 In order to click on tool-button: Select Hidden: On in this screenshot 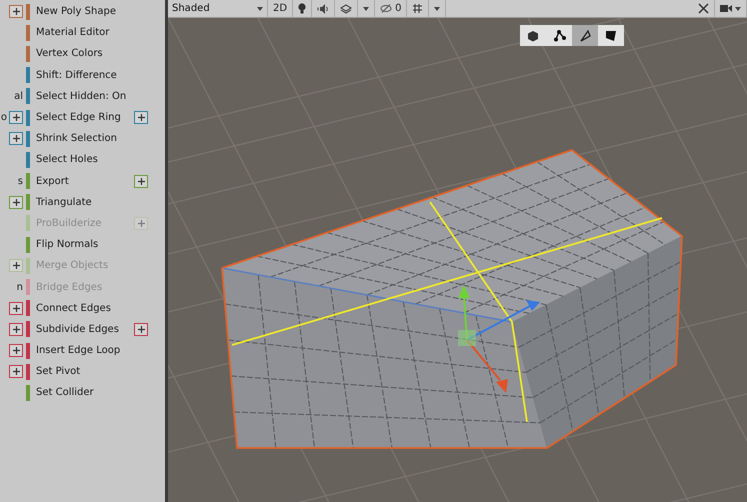, I will do `click(85, 96)`.